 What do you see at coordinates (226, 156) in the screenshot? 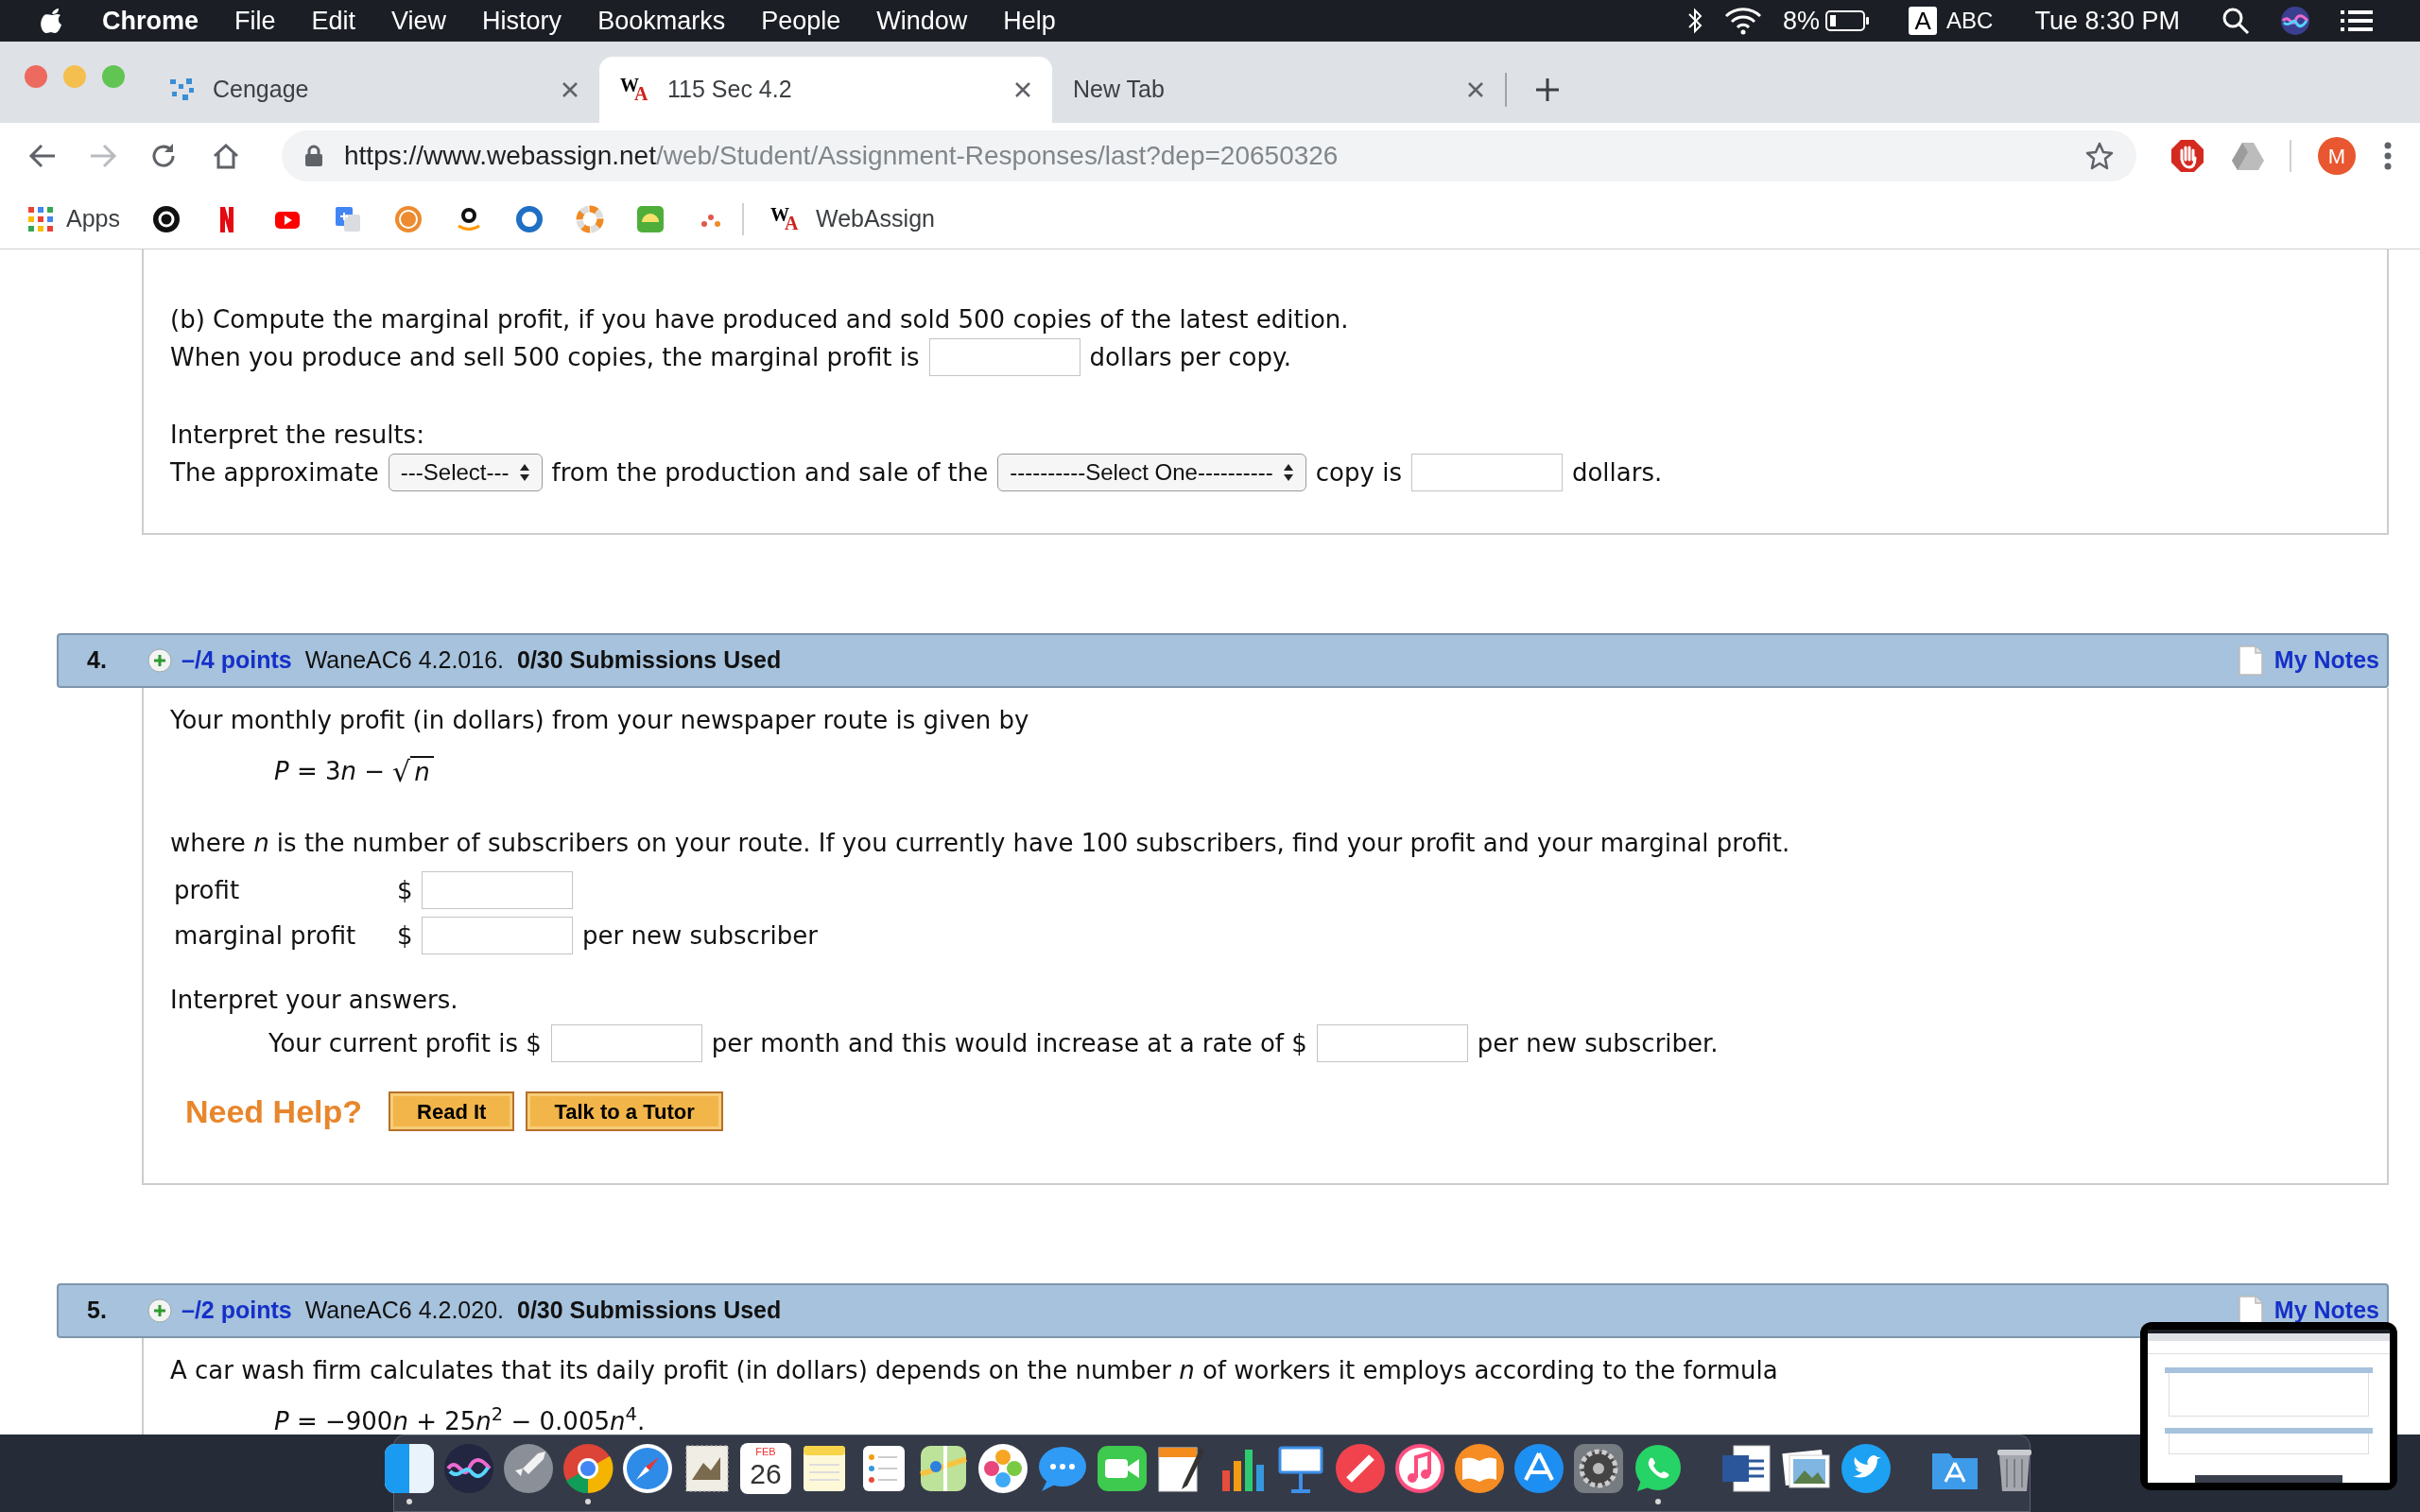
I see `home-icon` at bounding box center [226, 156].